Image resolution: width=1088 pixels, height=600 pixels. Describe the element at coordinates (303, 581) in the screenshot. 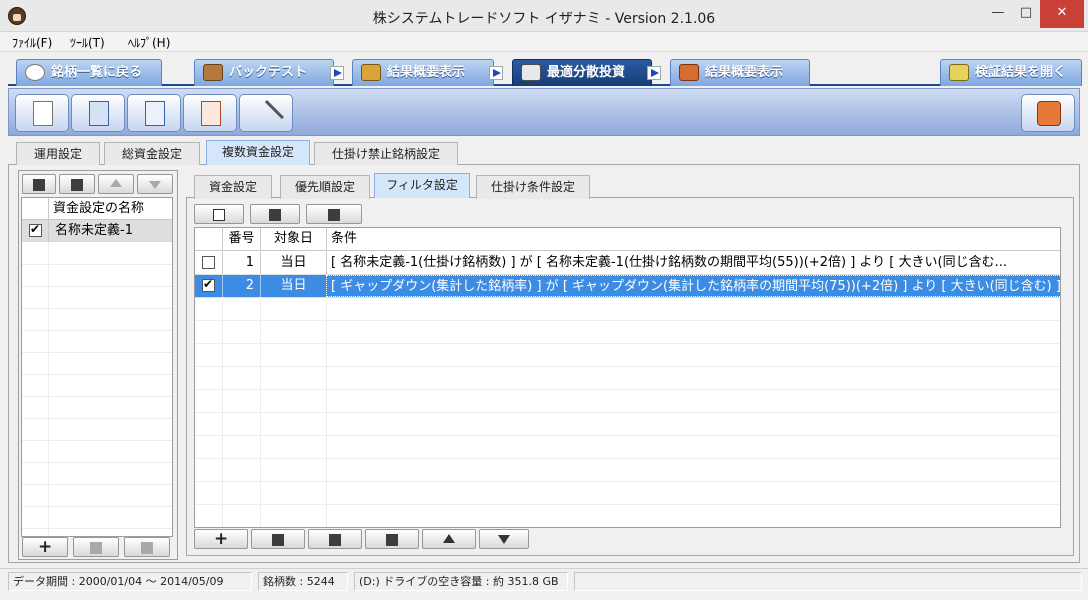

I see `status-stock-count: 銘柄数 : 5244` at that location.